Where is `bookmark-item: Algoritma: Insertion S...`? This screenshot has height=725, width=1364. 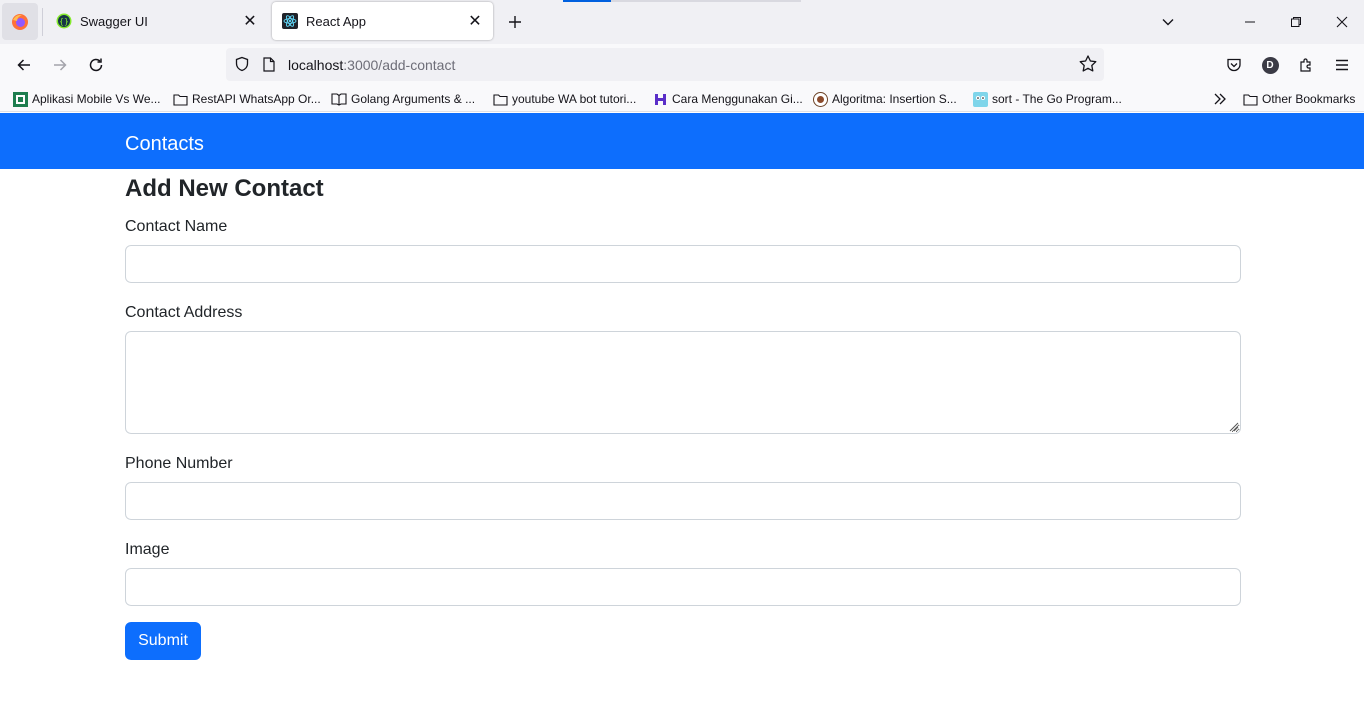 bookmark-item: Algoritma: Insertion S... is located at coordinates (884, 99).